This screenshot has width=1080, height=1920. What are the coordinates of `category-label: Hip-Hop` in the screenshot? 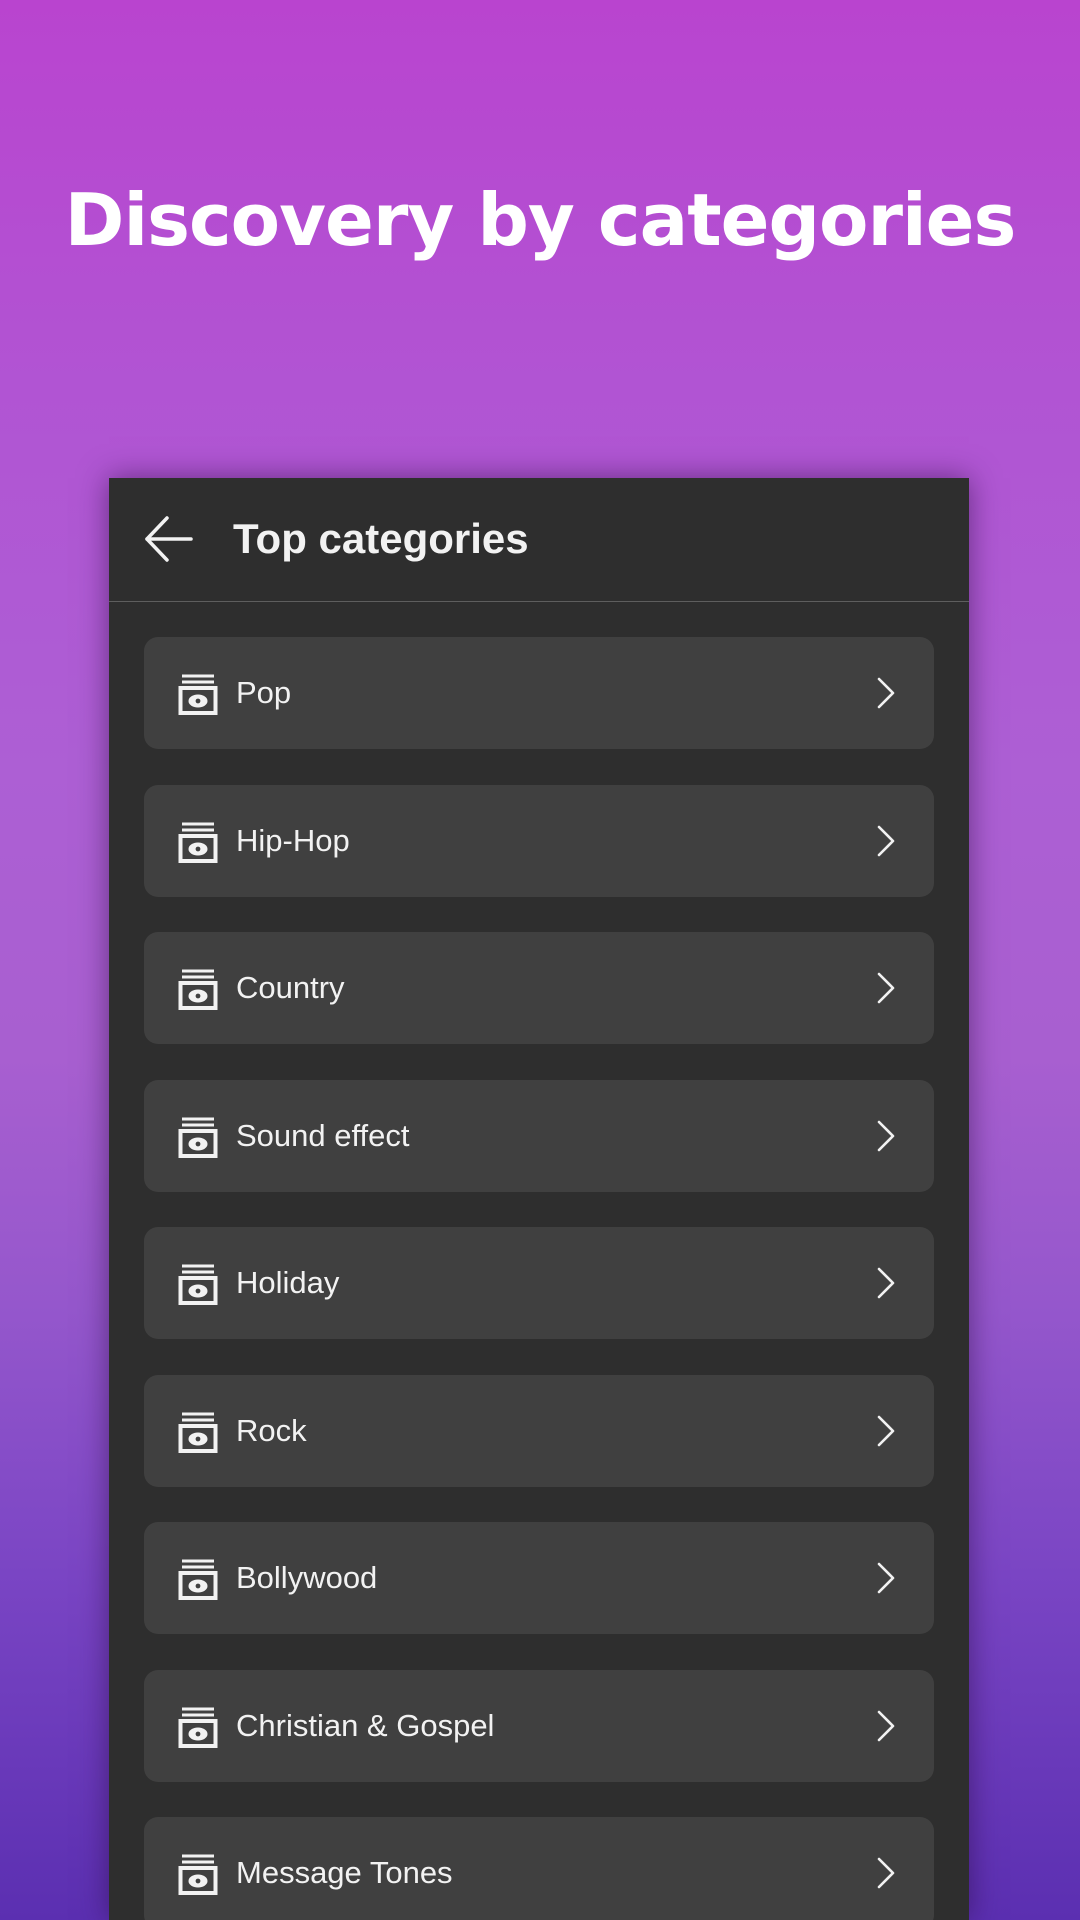 It's located at (293, 840).